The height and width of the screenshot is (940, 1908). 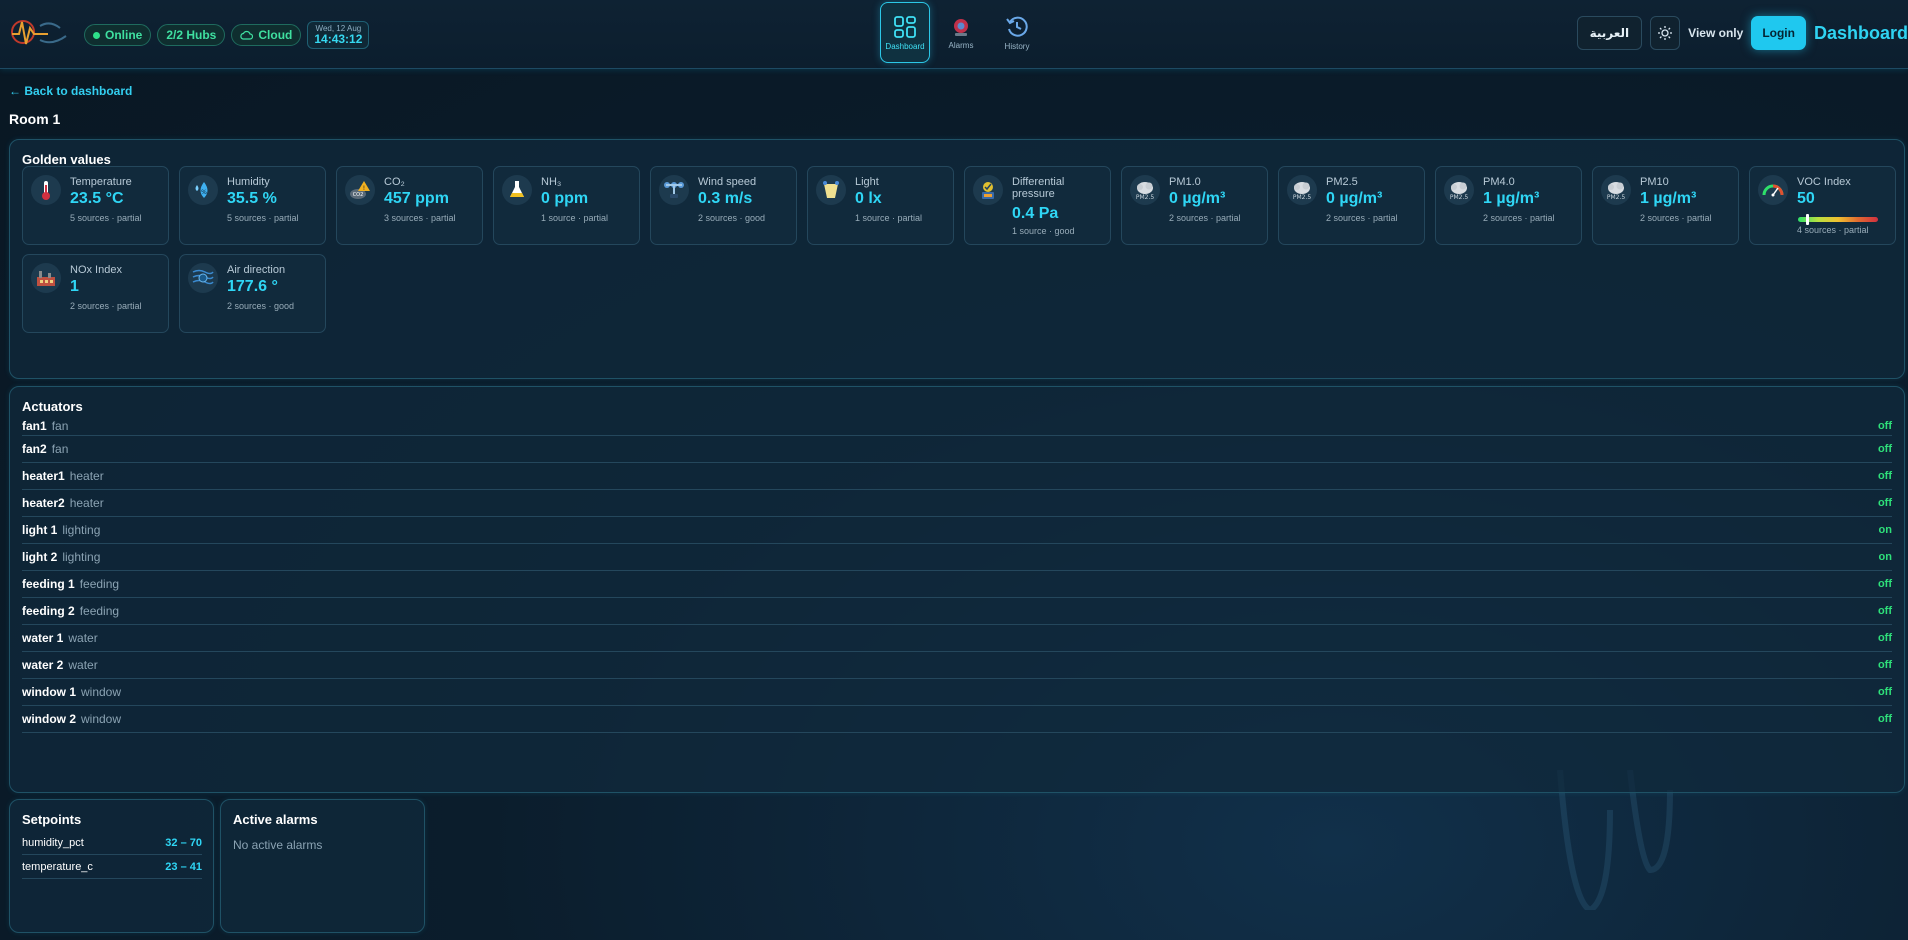 I want to click on sun-icon, so click(x=1665, y=33).